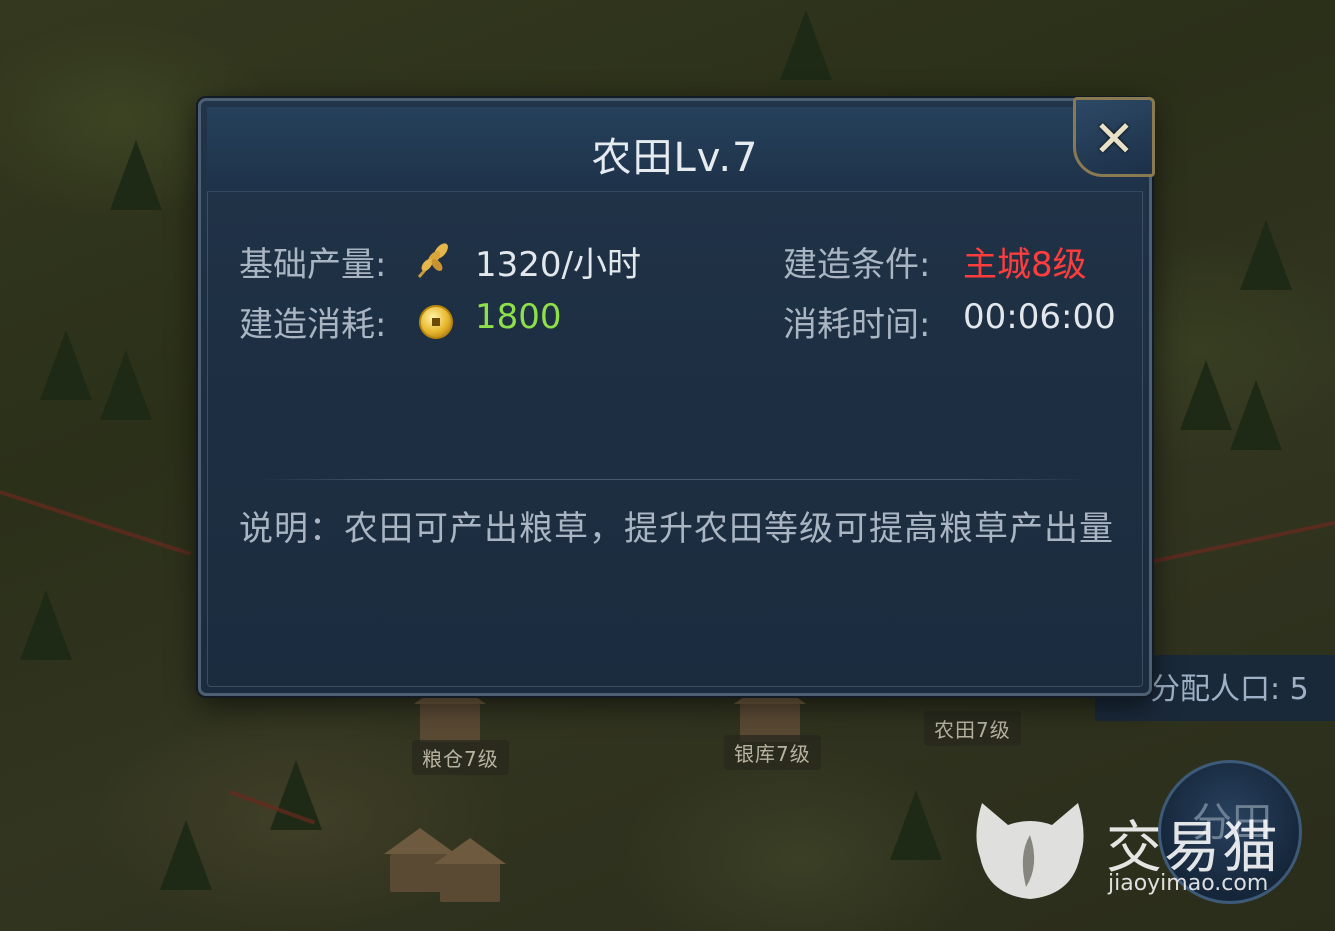 The width and height of the screenshot is (1335, 931). What do you see at coordinates (1128, 850) in the screenshot?
I see `watermark: 交易猫 jiaoyimao.com` at bounding box center [1128, 850].